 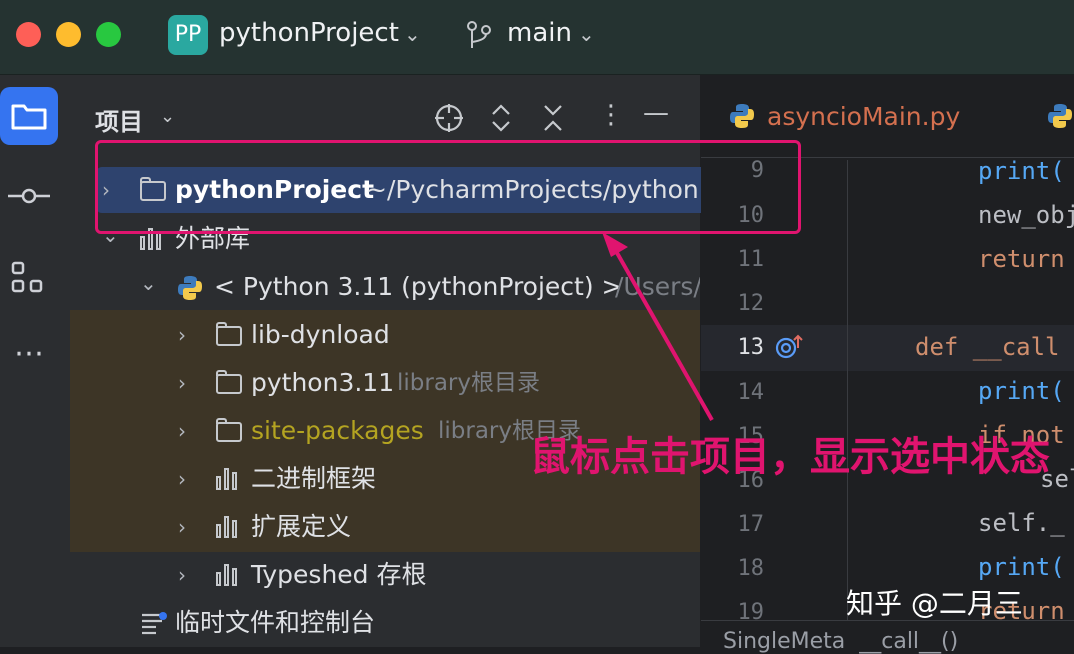 I want to click on annotation-arrow, so click(x=658, y=326).